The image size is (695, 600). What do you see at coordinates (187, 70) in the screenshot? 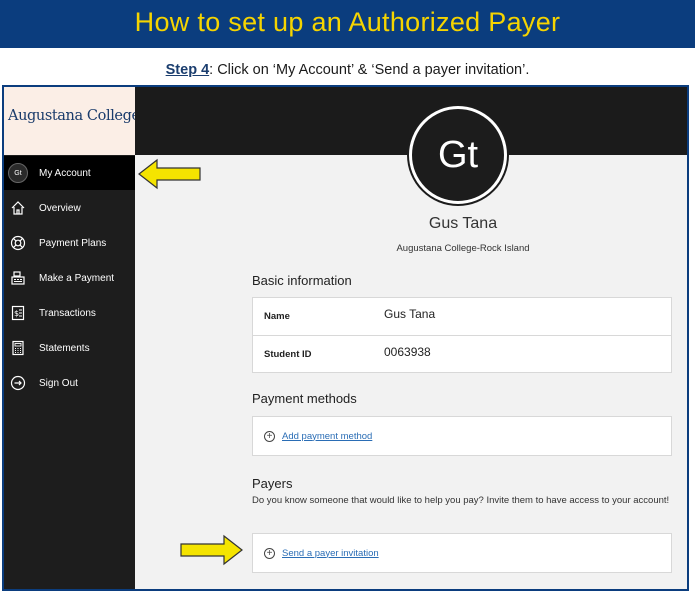
I see `step-number: Step 4` at bounding box center [187, 70].